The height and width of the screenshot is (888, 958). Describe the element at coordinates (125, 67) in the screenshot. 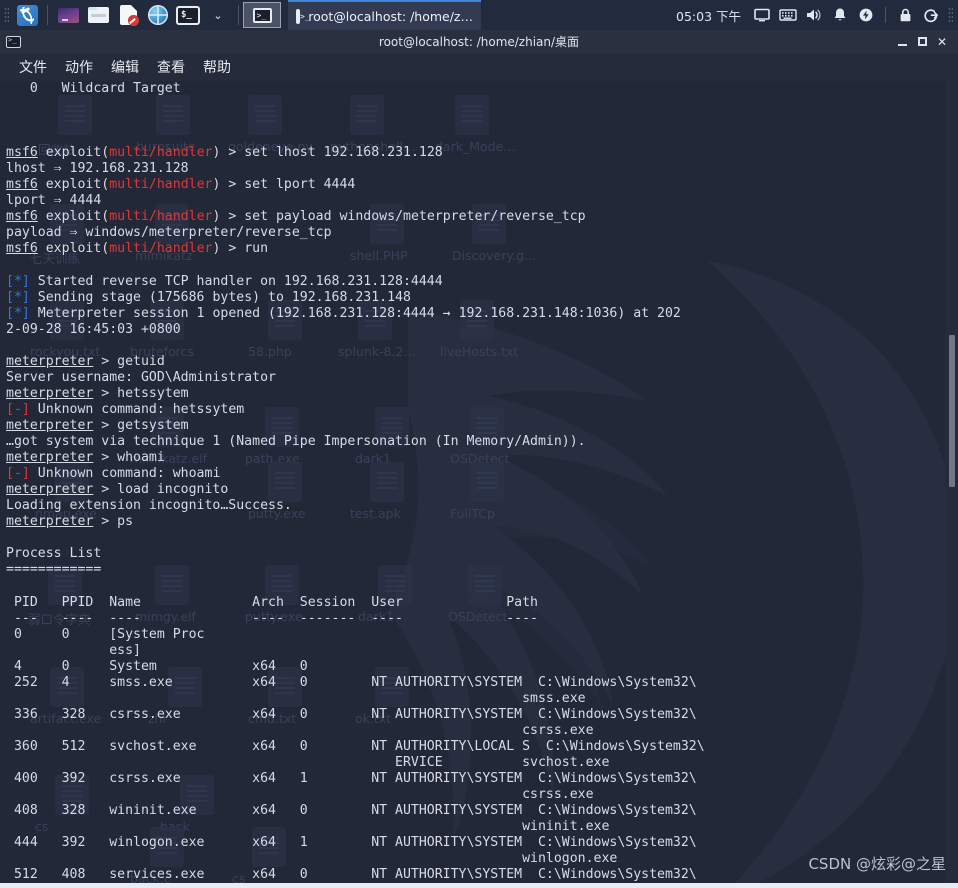

I see `menu-edit: 编辑` at that location.